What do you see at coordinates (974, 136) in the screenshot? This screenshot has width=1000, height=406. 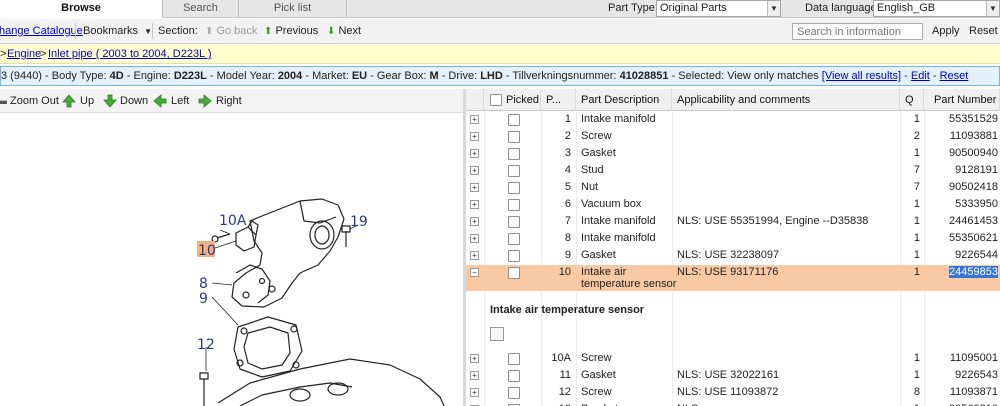 I see `cell-part-number: 11093881` at bounding box center [974, 136].